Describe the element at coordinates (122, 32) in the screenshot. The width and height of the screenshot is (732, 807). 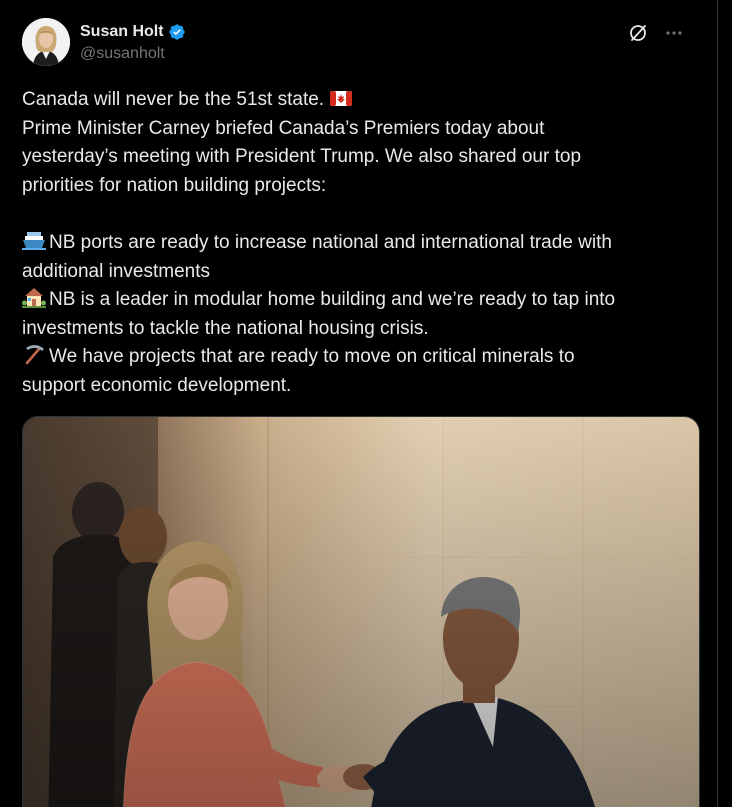
I see `author-display-name: Susan Holt` at that location.